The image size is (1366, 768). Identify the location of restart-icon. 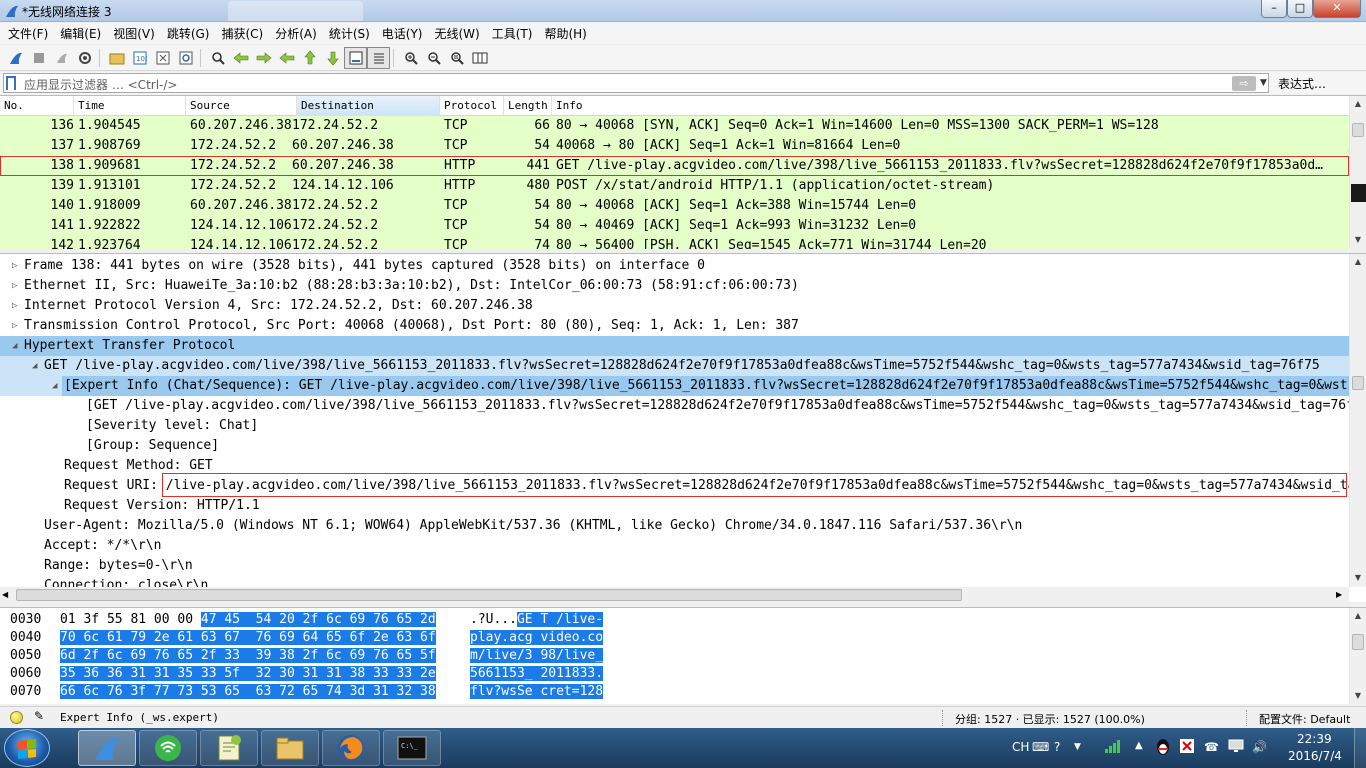
(61, 58).